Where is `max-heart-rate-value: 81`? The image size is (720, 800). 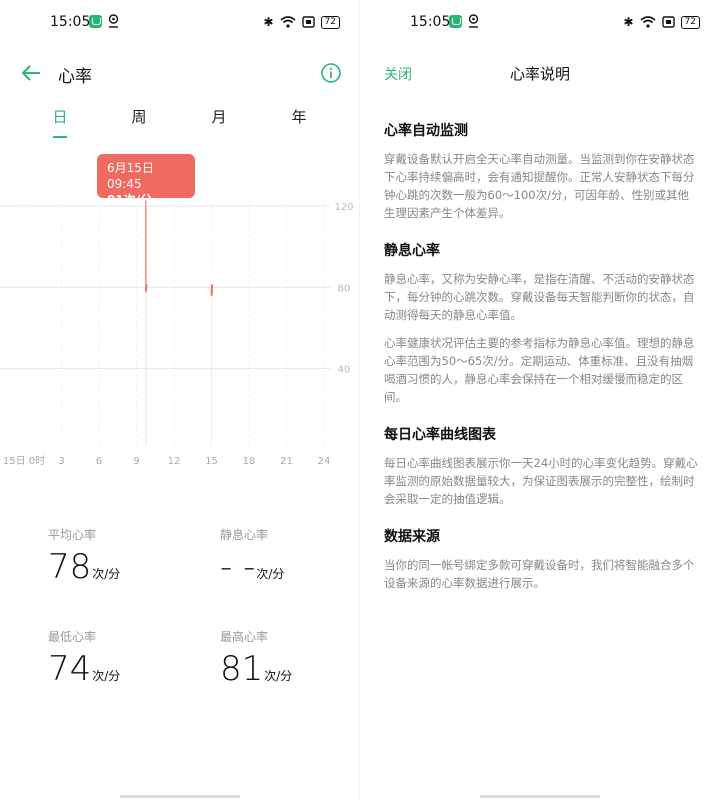
max-heart-rate-value: 81 is located at coordinates (242, 669).